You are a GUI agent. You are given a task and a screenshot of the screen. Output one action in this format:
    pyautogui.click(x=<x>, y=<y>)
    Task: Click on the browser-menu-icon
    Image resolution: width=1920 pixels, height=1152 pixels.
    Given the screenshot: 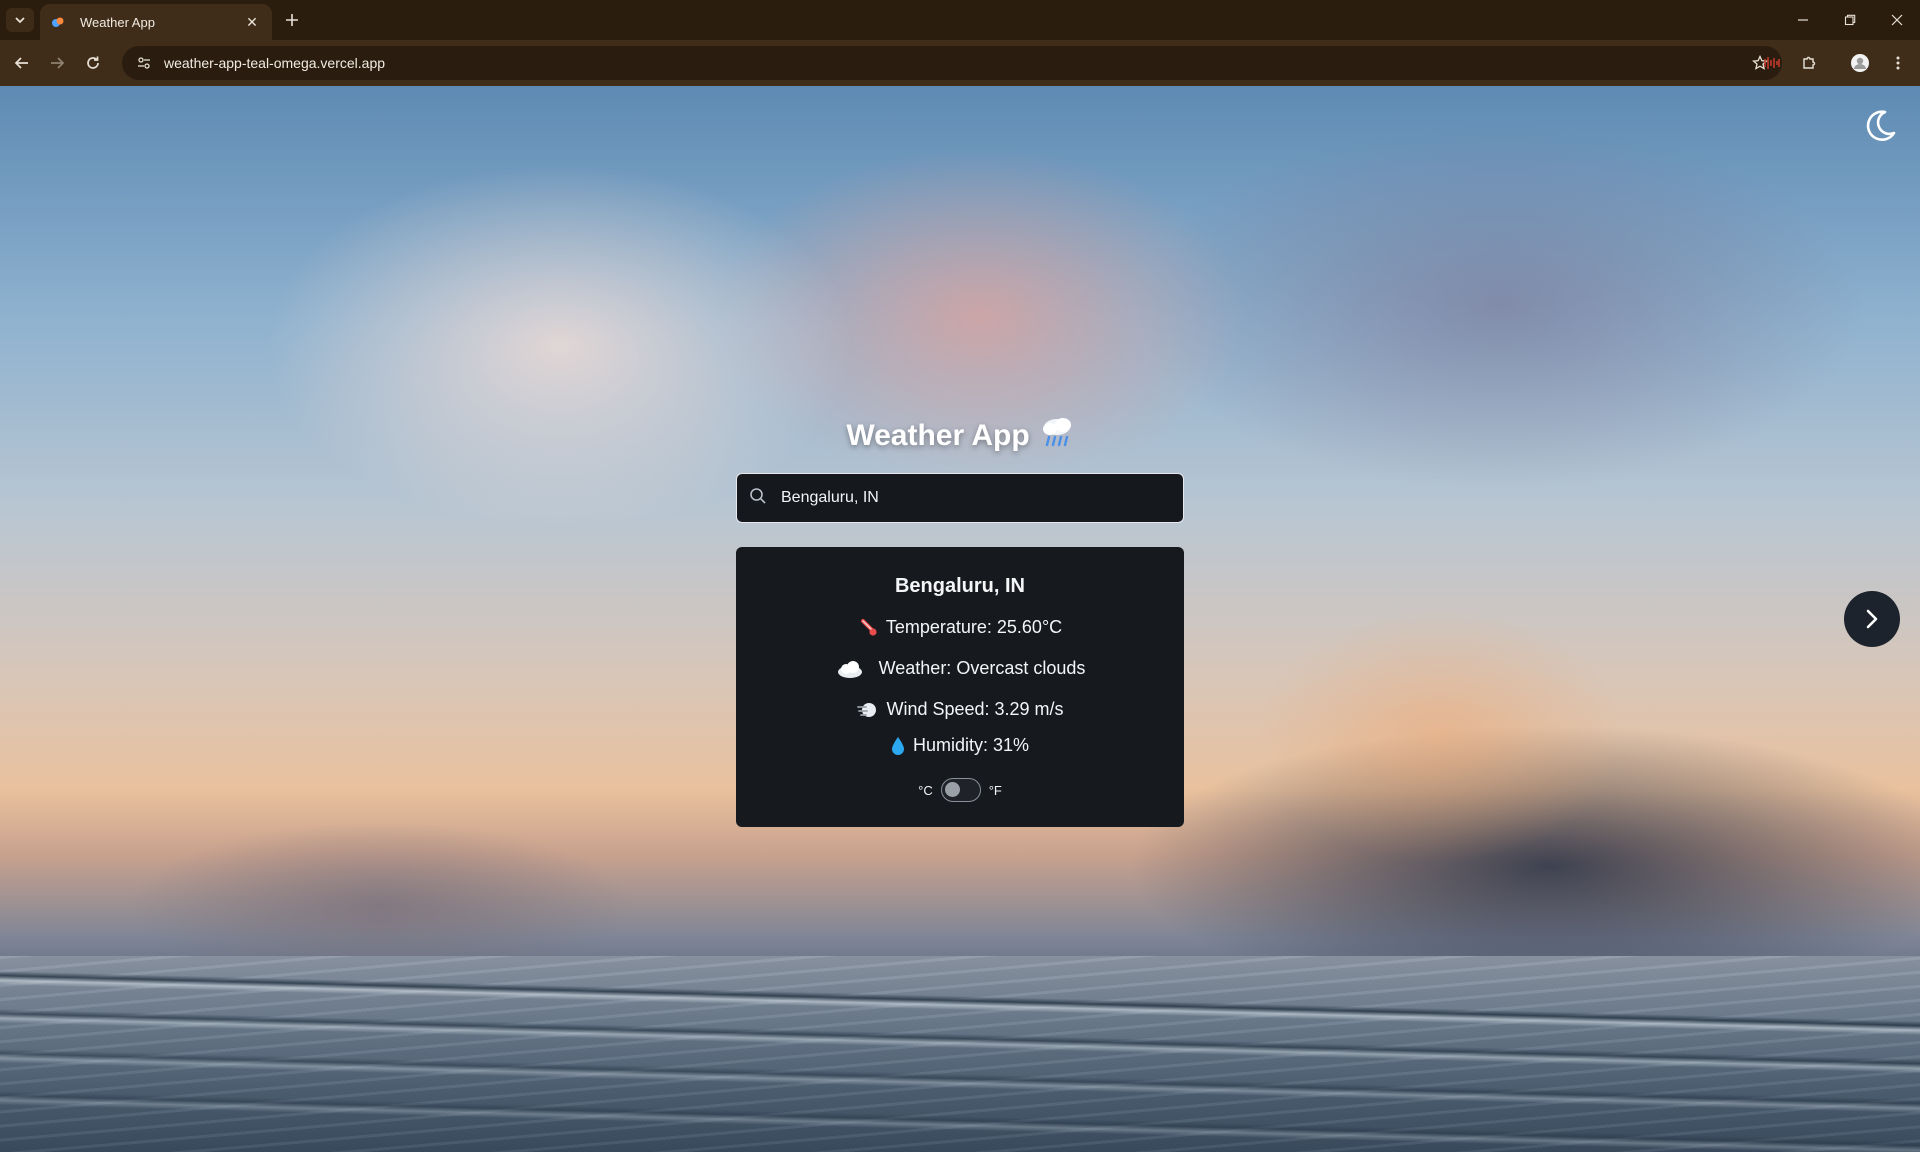 What is the action you would take?
    pyautogui.click(x=1898, y=63)
    